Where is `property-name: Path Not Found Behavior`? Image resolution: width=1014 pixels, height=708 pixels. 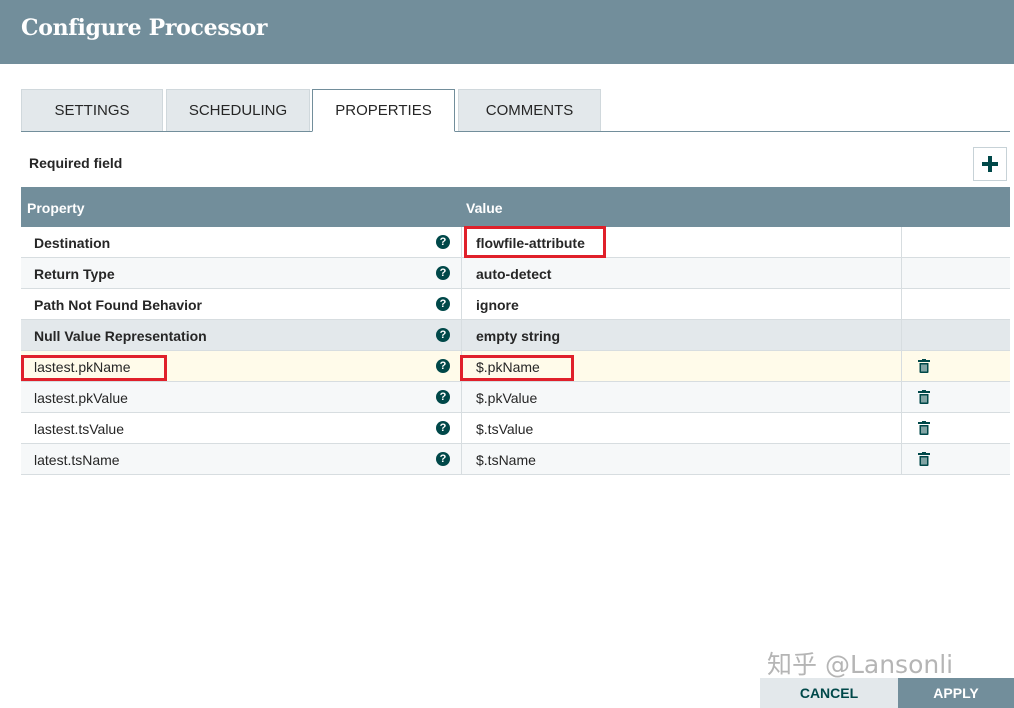
property-name: Path Not Found Behavior is located at coordinates (118, 305).